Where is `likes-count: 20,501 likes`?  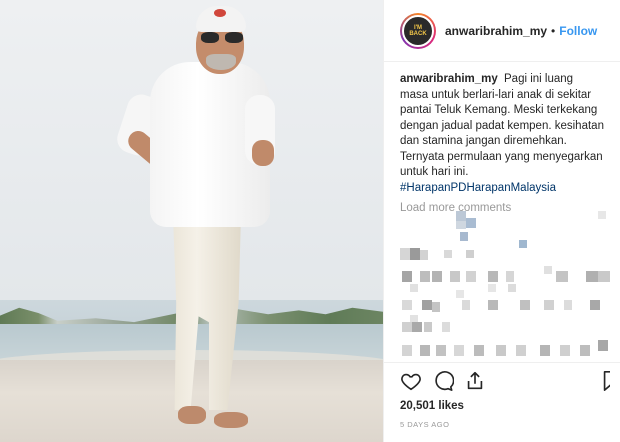
likes-count: 20,501 likes is located at coordinates (432, 406).